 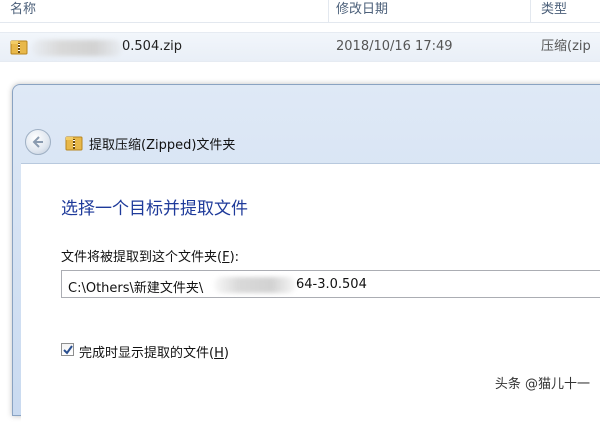 I want to click on destination-path-input: C:\Others\新建文件夹\ 64-3.0.504, so click(x=330, y=284).